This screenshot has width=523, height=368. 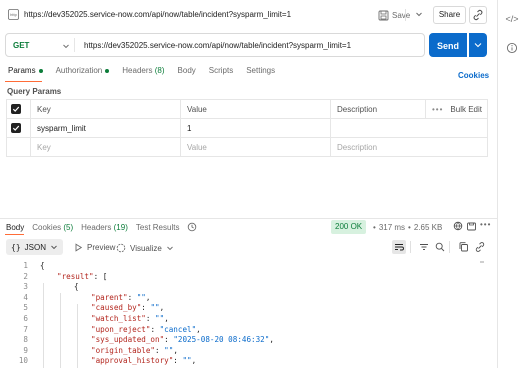 I want to click on code-line: 1{, so click(x=248, y=266).